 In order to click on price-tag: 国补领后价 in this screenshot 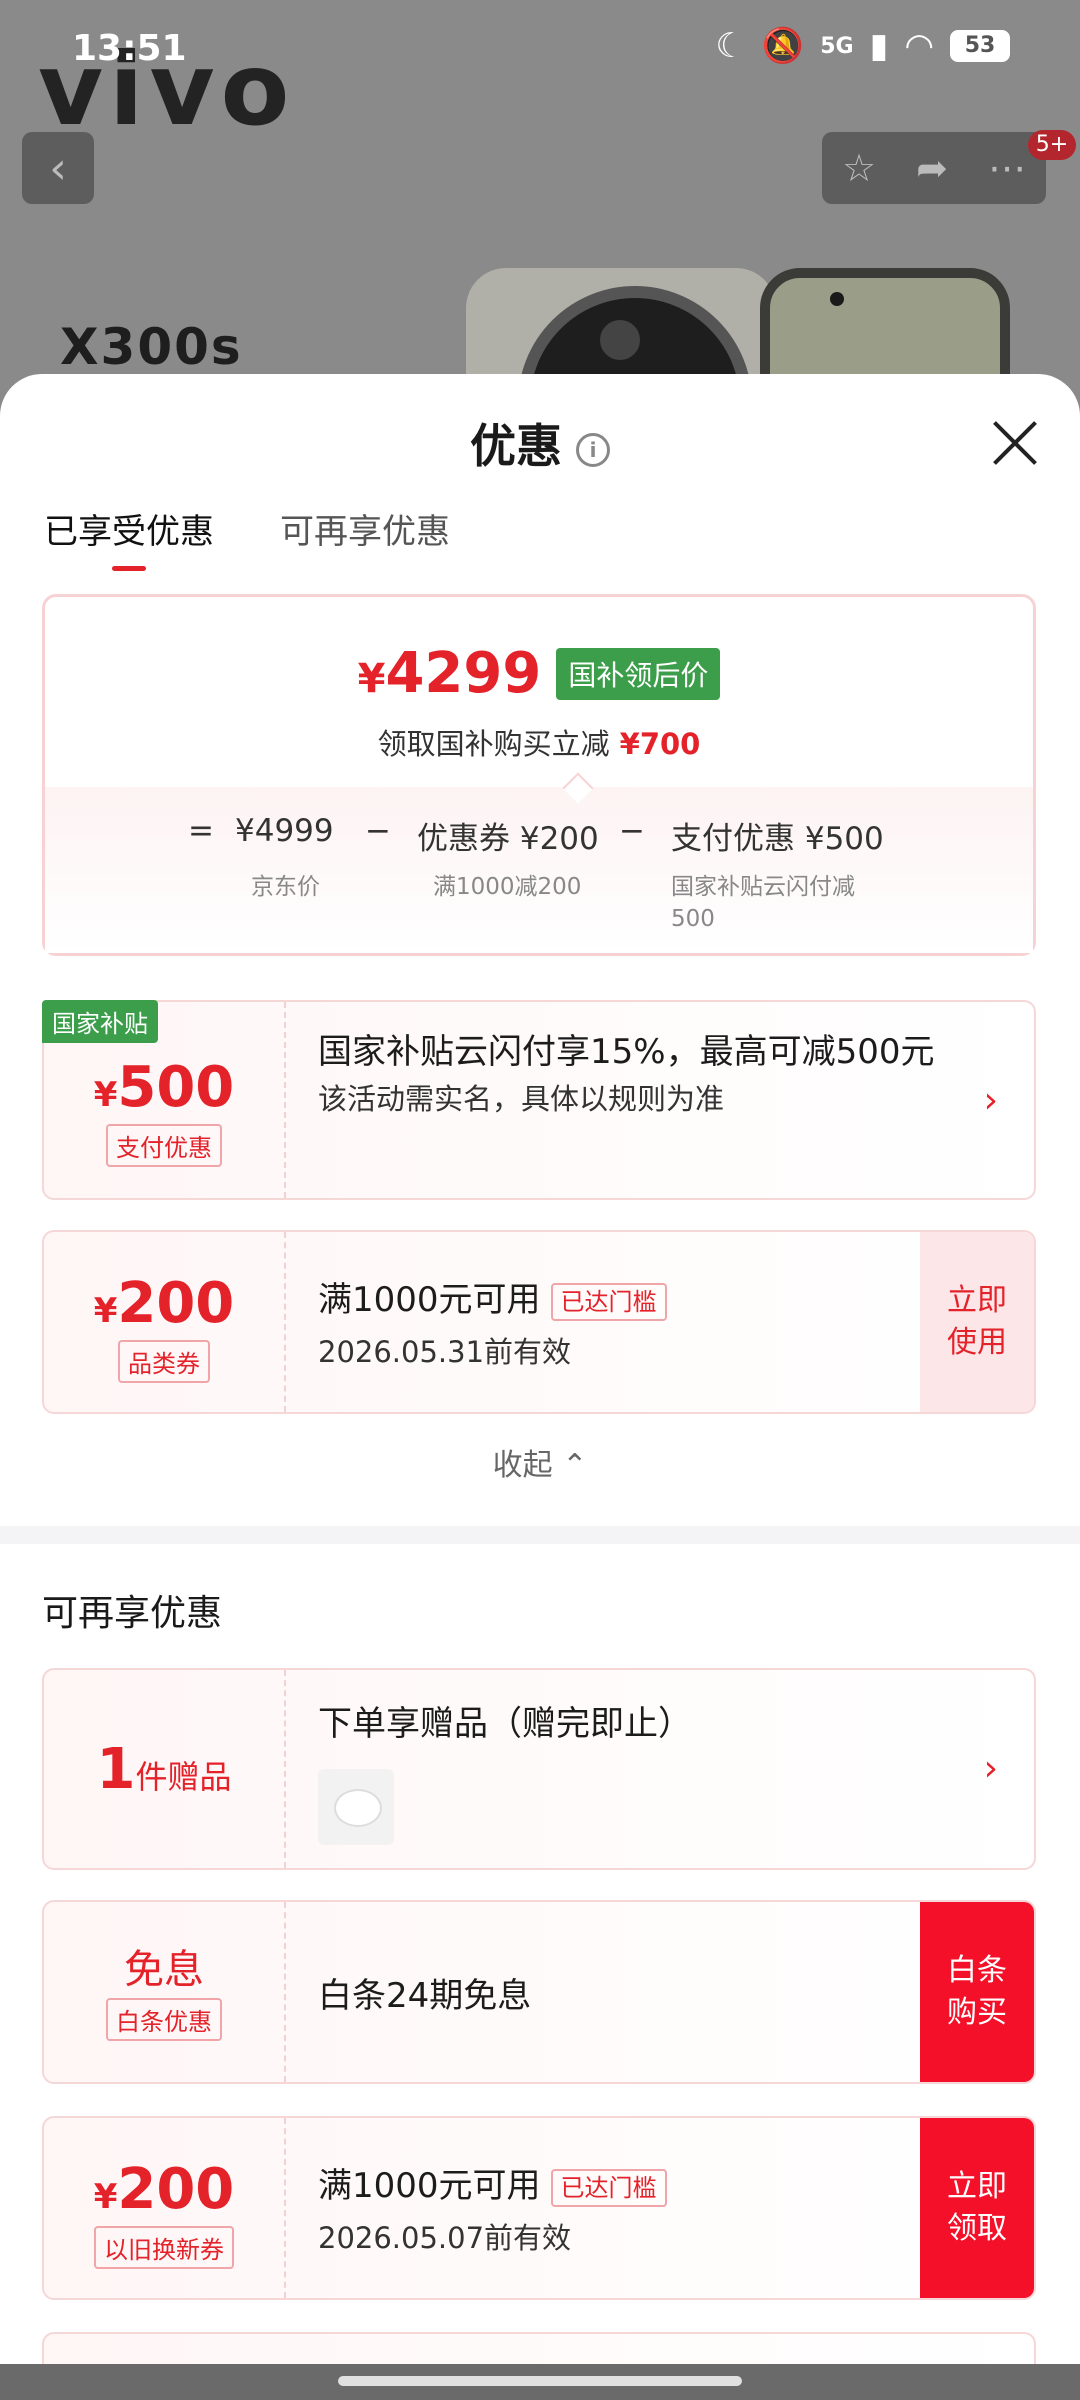, I will do `click(638, 673)`.